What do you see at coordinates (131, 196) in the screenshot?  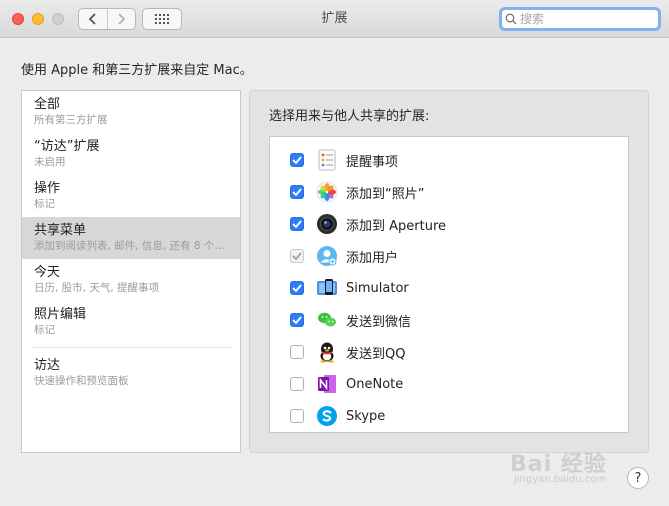 I see `sidebar-item-actions: 操作 标记` at bounding box center [131, 196].